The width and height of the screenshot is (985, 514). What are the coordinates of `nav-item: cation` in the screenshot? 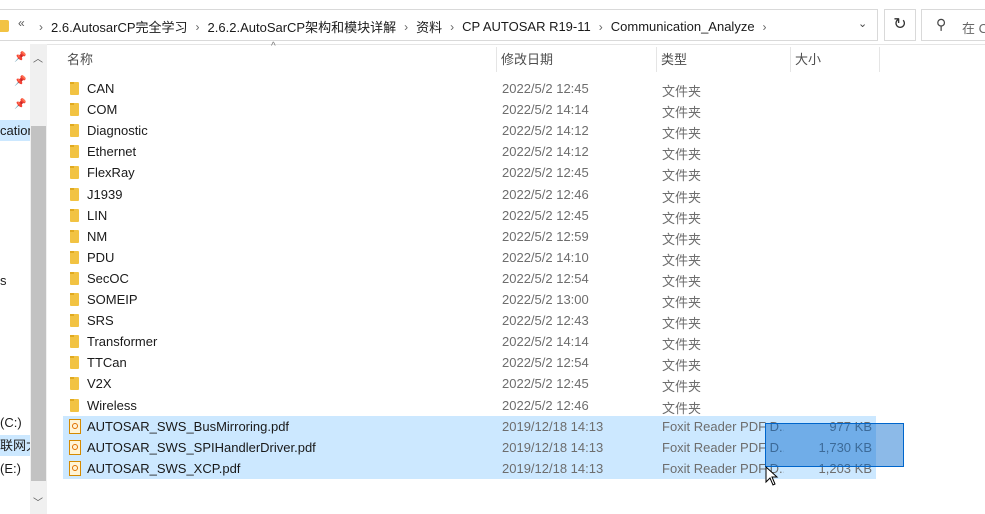 It's located at (15, 130).